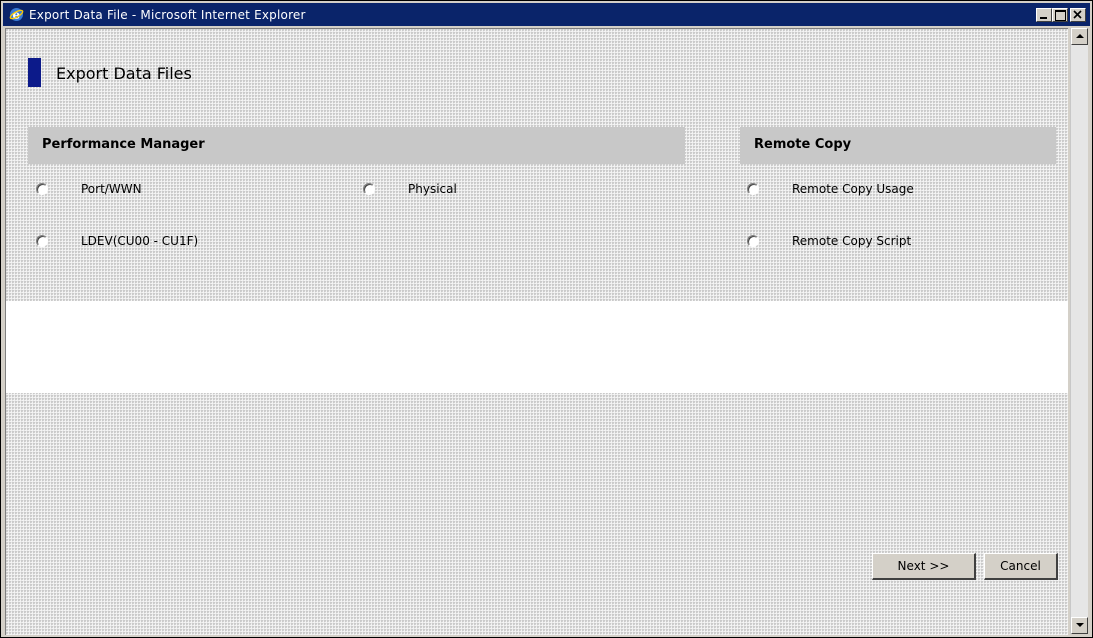 This screenshot has height=638, width=1093. What do you see at coordinates (1021, 566) in the screenshot?
I see `cancel-button: Cancel` at bounding box center [1021, 566].